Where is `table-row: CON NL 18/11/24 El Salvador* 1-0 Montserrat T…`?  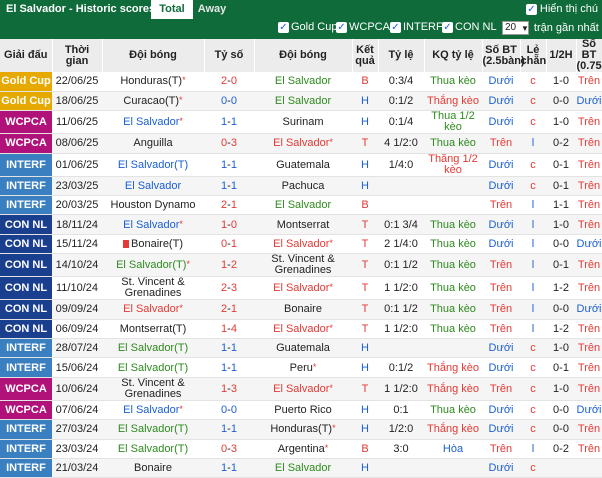 table-row: CON NL 18/11/24 El Salvador* 1-0 Montserrat T… is located at coordinates (301, 224).